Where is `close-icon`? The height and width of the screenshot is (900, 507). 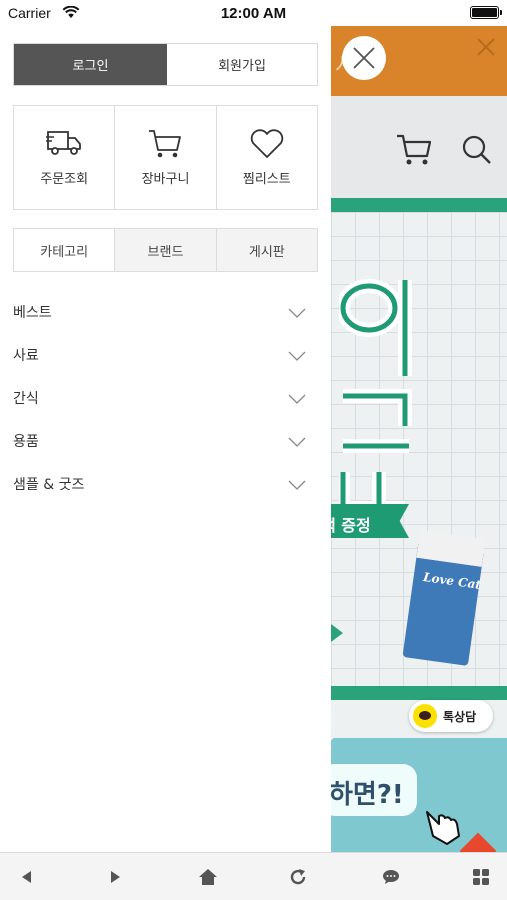 close-icon is located at coordinates (364, 58).